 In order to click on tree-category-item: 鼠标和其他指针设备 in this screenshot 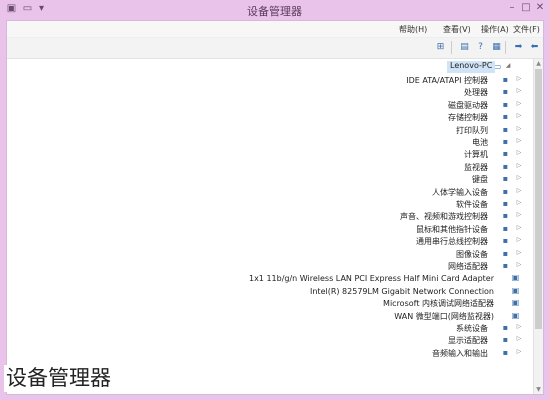, I will do `click(452, 229)`.